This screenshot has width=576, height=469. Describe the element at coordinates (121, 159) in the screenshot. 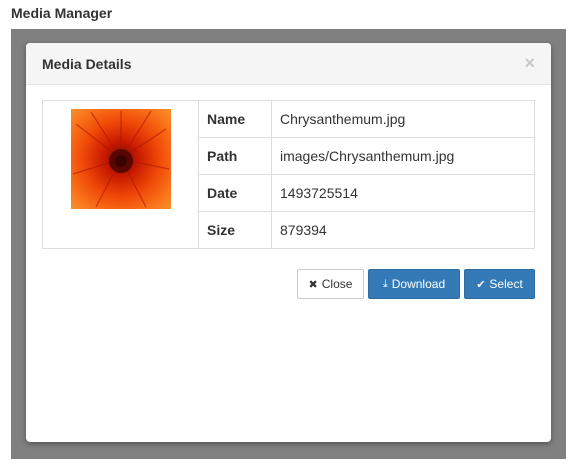

I see `thumbnail-image` at that location.